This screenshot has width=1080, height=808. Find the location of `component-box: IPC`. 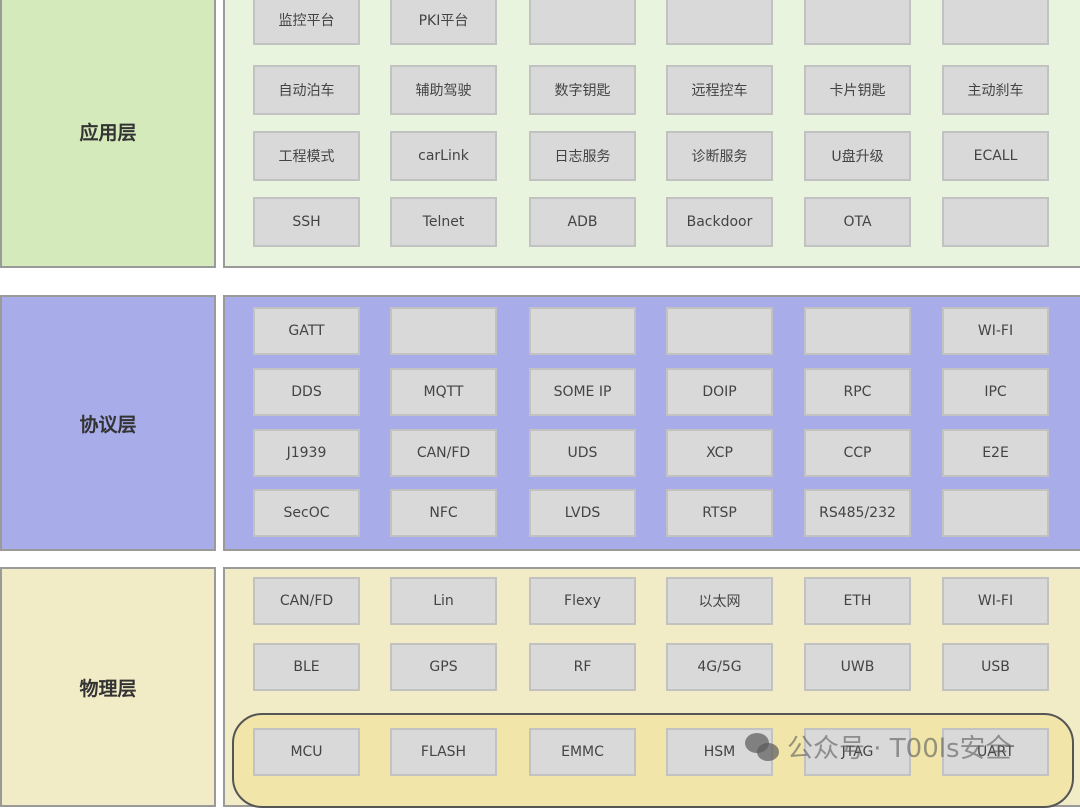

component-box: IPC is located at coordinates (995, 392).